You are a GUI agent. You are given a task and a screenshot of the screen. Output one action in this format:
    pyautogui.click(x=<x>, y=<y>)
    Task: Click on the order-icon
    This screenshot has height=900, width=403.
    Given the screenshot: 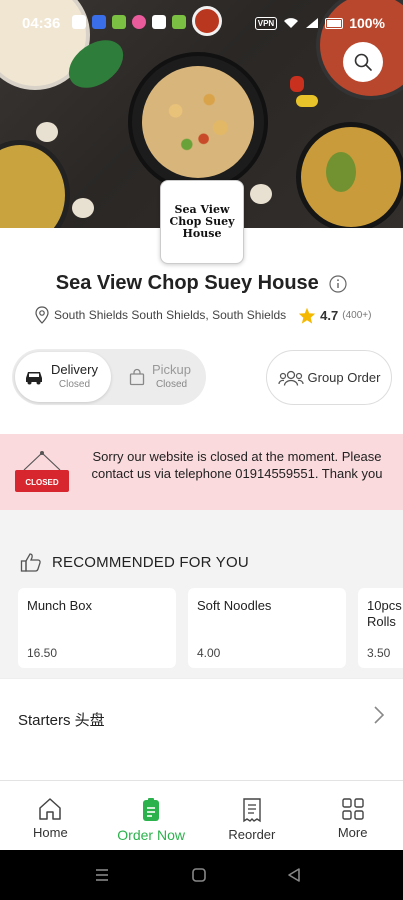 What is the action you would take?
    pyautogui.click(x=151, y=809)
    